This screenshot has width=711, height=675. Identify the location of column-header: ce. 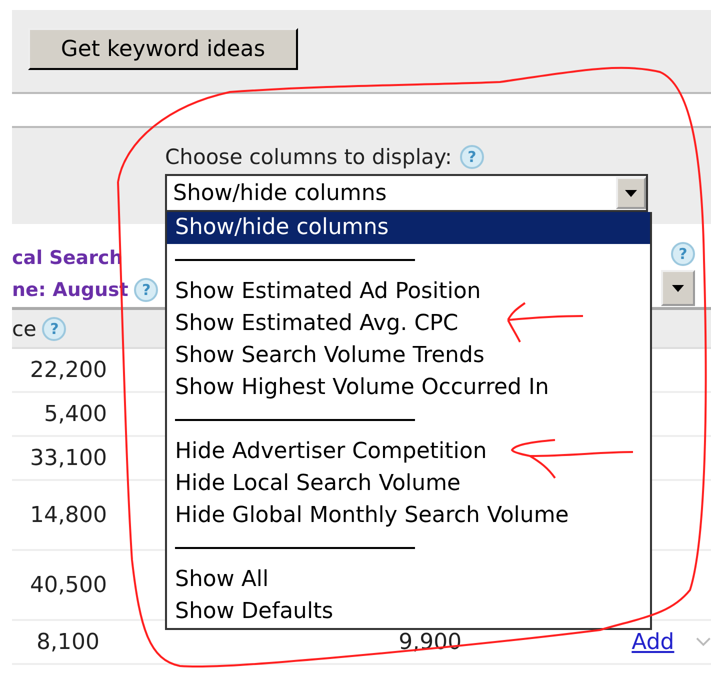
(24, 328).